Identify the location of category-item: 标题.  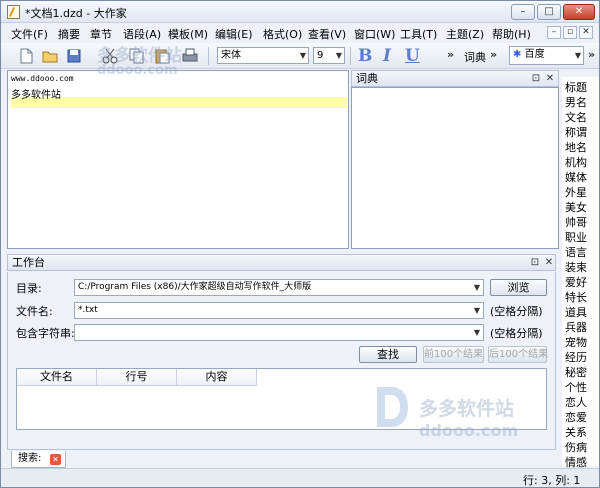
(582, 87).